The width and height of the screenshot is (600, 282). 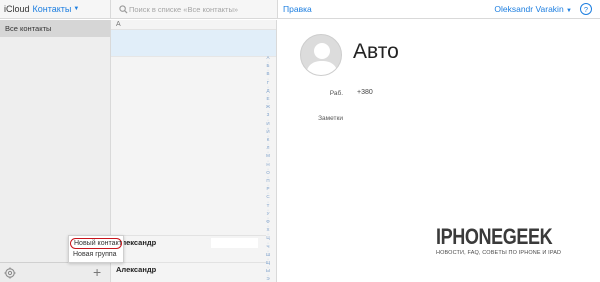 What do you see at coordinates (494, 236) in the screenshot?
I see `watermark-logo: IPHONEGEEK` at bounding box center [494, 236].